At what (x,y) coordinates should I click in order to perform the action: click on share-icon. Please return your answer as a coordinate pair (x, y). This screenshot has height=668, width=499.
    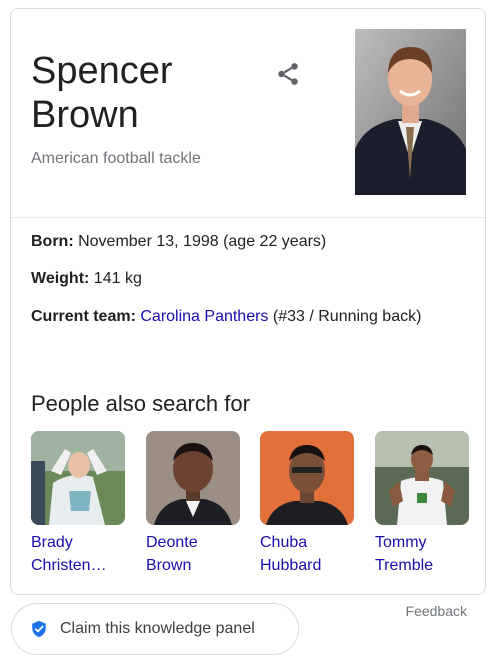
    Looking at the image, I should click on (288, 74).